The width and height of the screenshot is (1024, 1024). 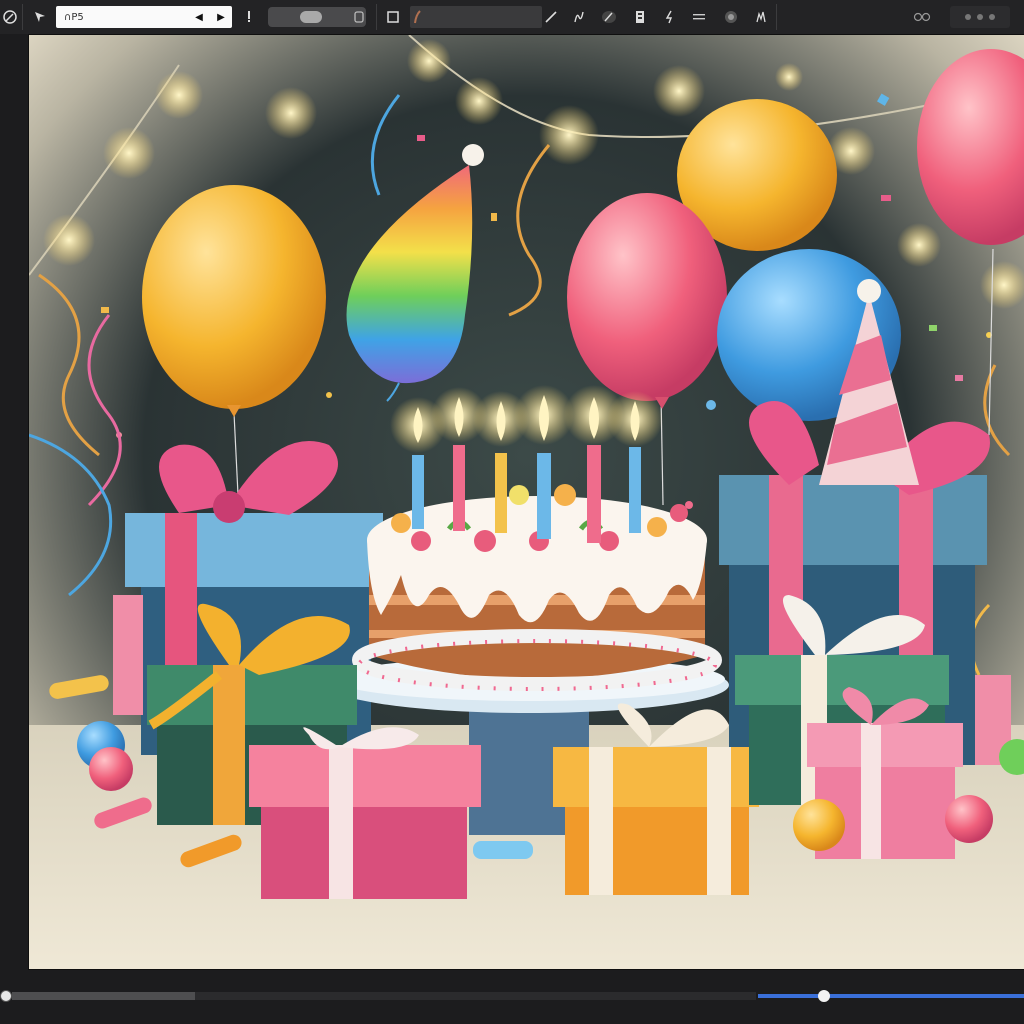 What do you see at coordinates (393, 17) in the screenshot?
I see `frame-icon` at bounding box center [393, 17].